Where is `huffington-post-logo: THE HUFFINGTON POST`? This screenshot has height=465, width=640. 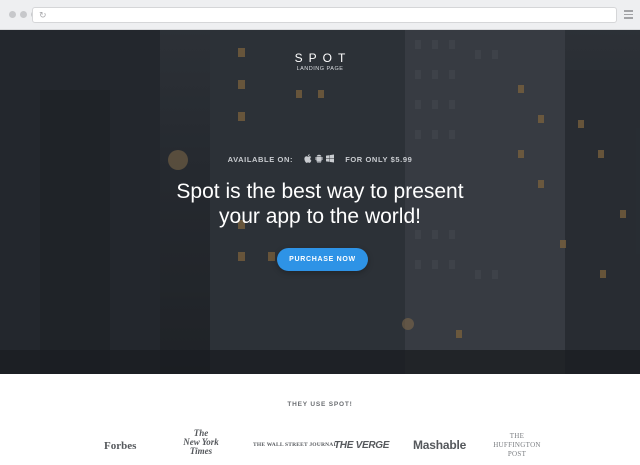
huffington-post-logo: THE HUFFINGTON POST is located at coordinates (517, 445).